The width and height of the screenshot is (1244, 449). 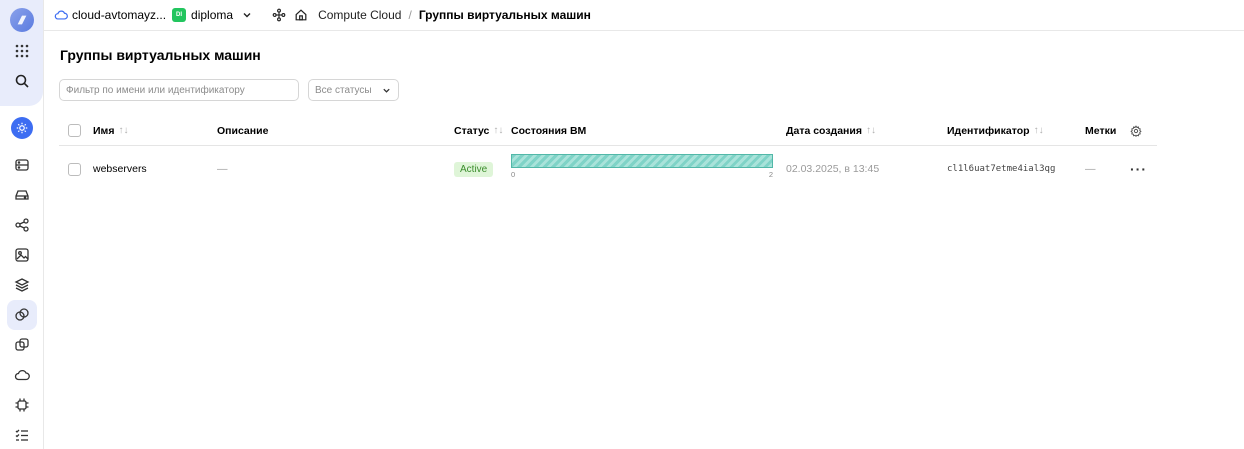 I want to click on layers-icon, so click(x=22, y=285).